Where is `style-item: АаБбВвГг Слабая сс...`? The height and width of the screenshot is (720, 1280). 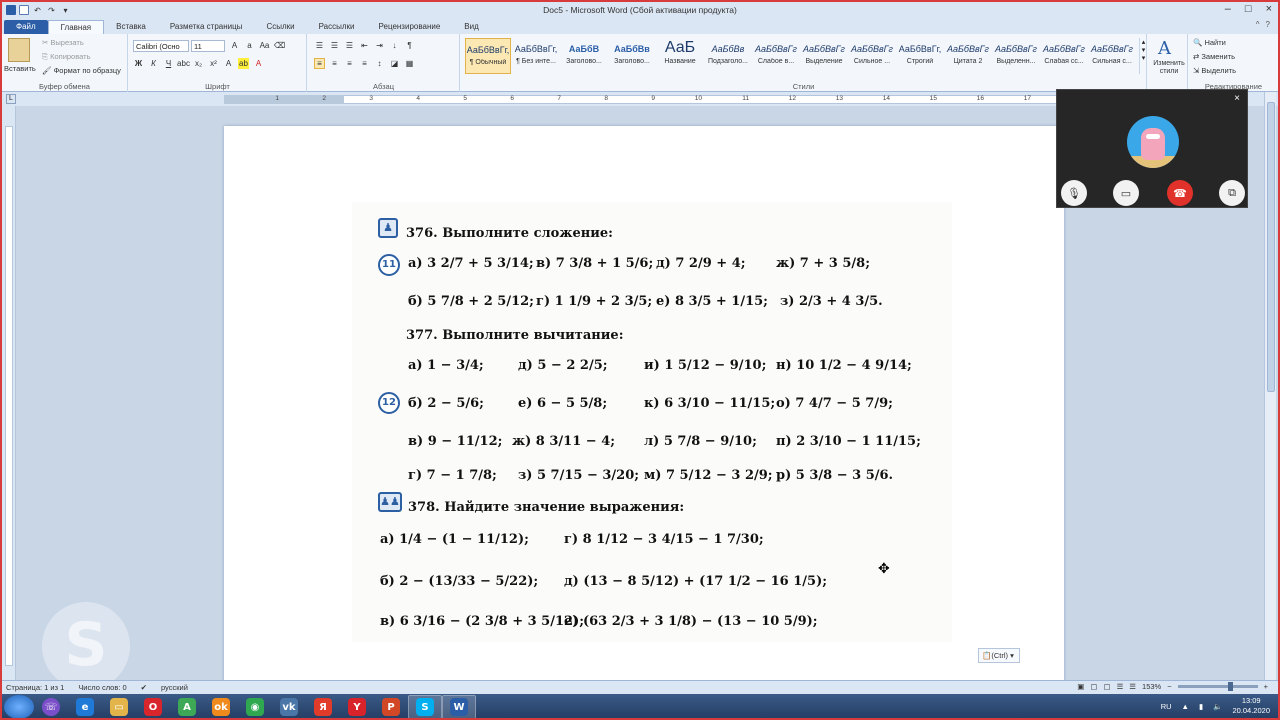 style-item: АаБбВвГг Слабая сс... is located at coordinates (1064, 56).